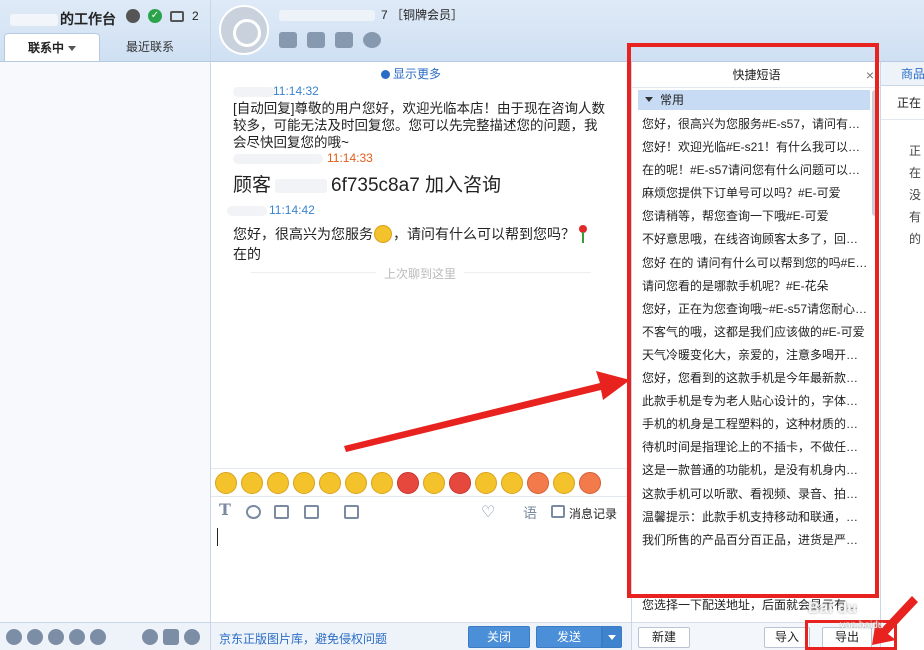 The height and width of the screenshot is (650, 924). What do you see at coordinates (350, 158) in the screenshot?
I see `message-time: 11:14:33` at bounding box center [350, 158].